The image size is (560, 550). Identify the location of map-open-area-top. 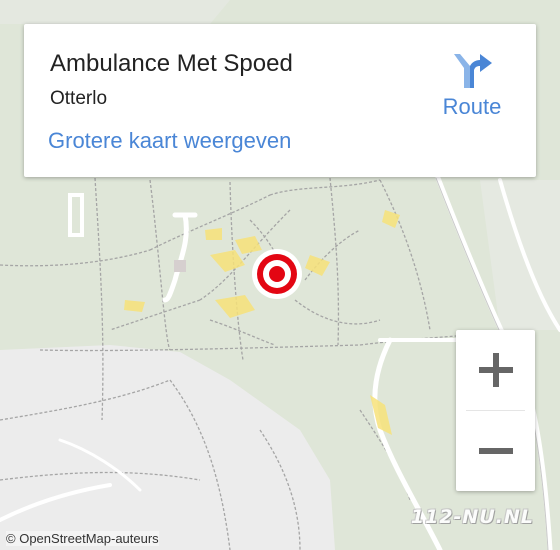
(115, 12).